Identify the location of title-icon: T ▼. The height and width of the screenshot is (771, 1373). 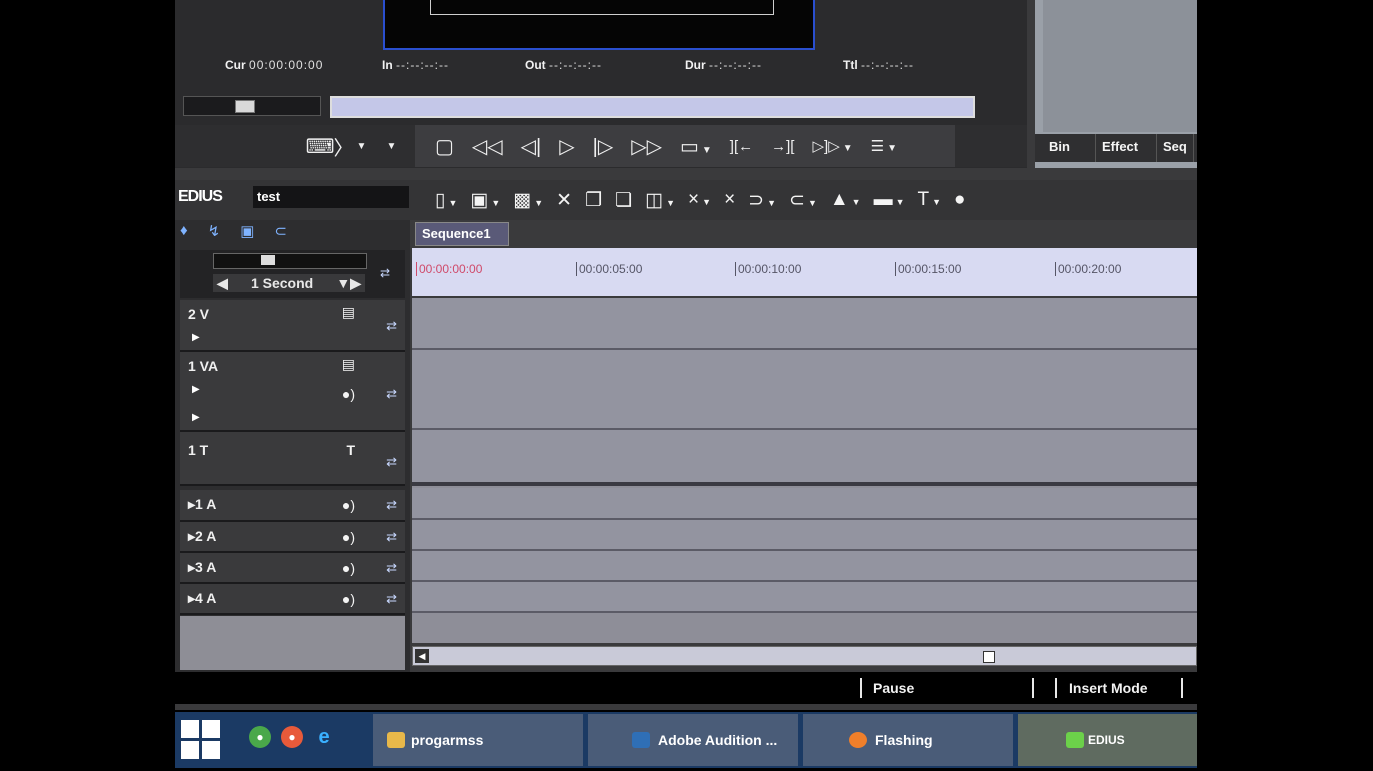
(930, 200).